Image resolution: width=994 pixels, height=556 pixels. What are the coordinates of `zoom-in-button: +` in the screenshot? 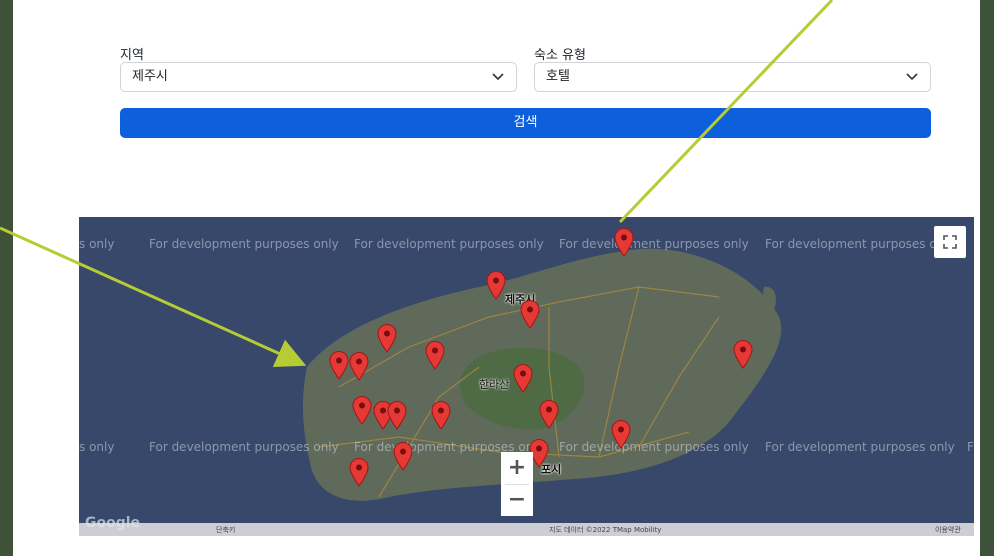 It's located at (517, 468).